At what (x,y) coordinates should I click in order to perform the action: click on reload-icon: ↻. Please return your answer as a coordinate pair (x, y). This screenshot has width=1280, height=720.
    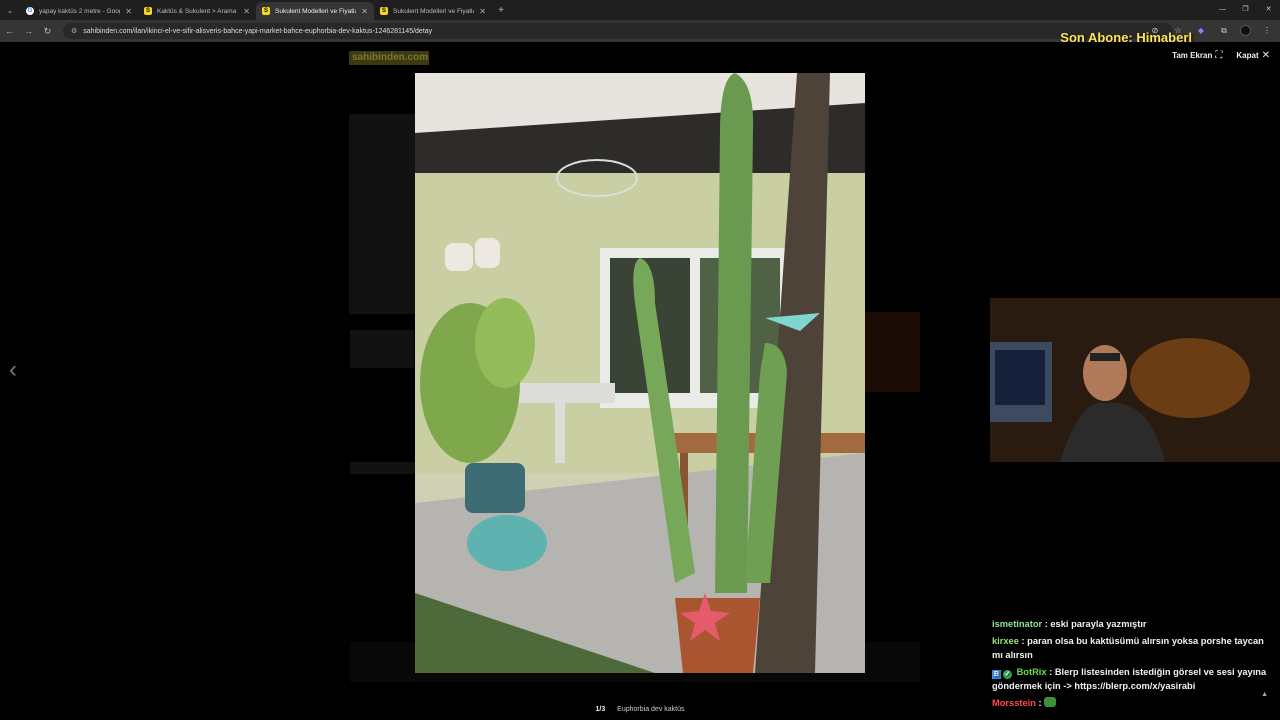
    Looking at the image, I should click on (47, 31).